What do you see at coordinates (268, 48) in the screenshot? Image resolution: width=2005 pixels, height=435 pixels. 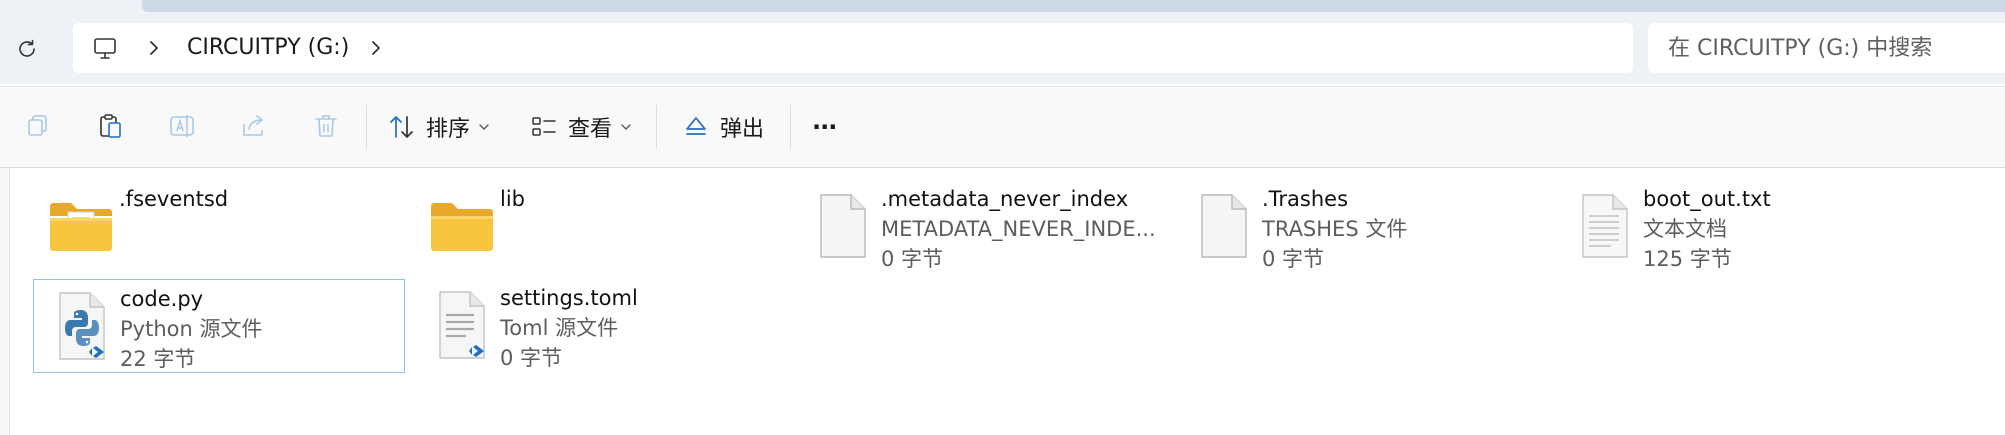 I see `breadcrumb-drive: CIRCUITPY (G:)` at bounding box center [268, 48].